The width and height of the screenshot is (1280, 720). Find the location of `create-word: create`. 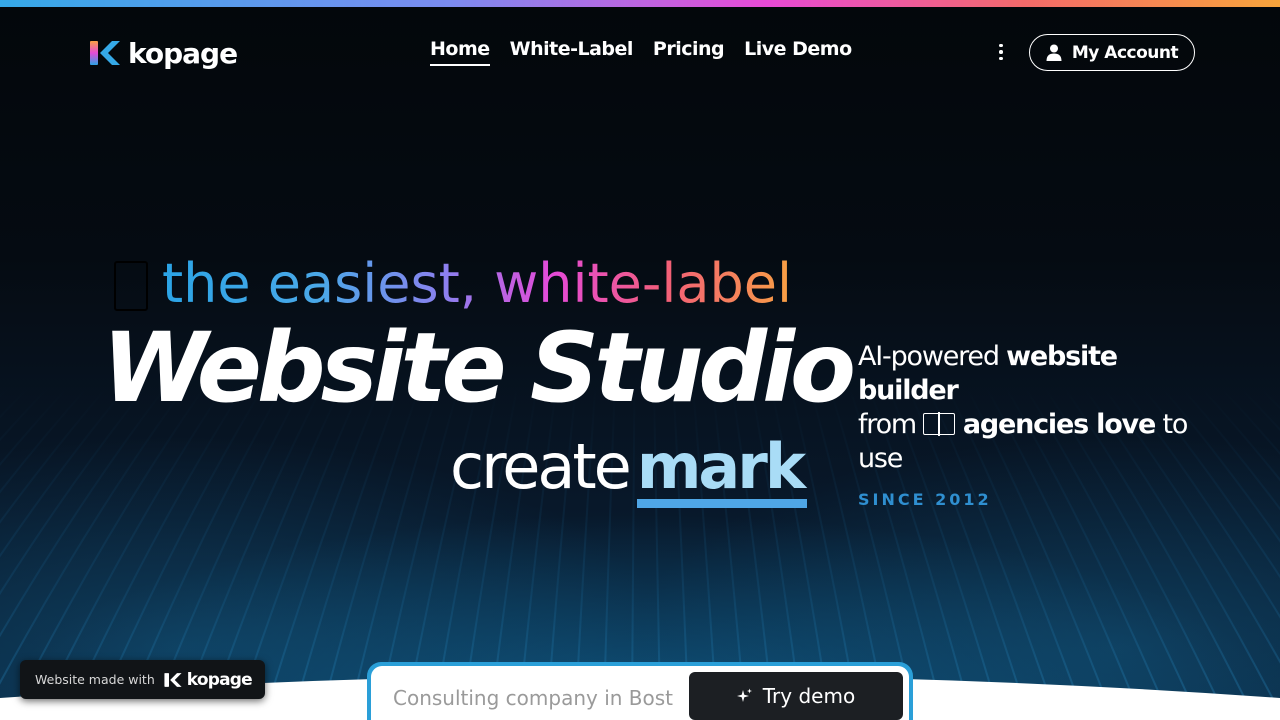

create-word: create is located at coordinates (541, 466).